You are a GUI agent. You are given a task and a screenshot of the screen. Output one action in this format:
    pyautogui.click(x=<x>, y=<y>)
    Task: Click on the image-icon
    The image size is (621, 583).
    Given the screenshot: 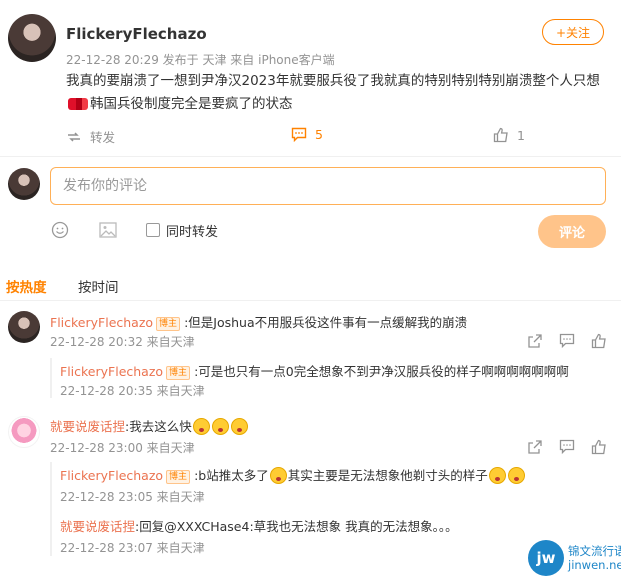 What is the action you would take?
    pyautogui.click(x=108, y=230)
    